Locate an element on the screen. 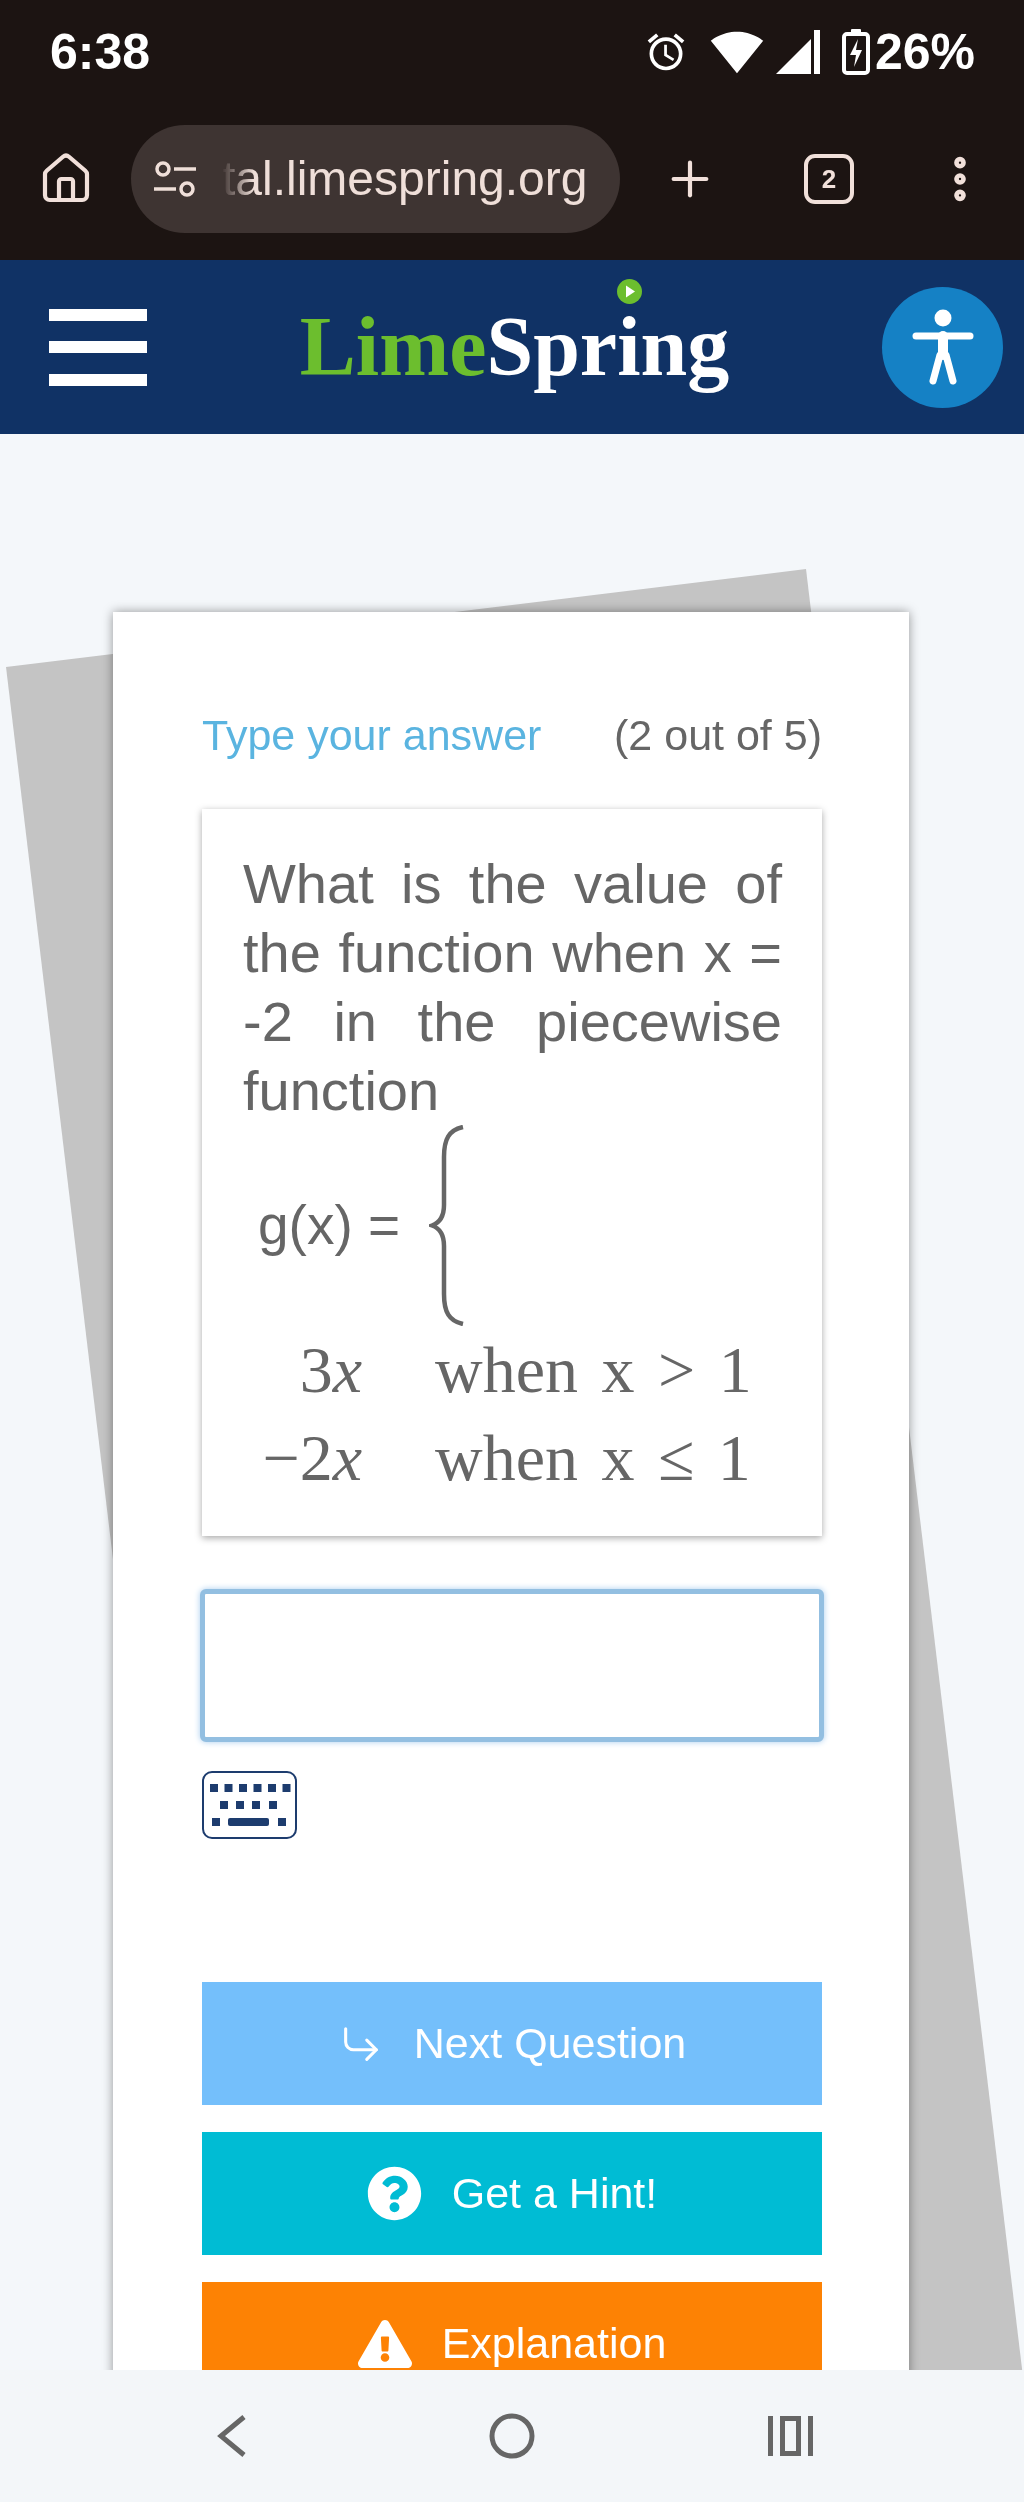 The width and height of the screenshot is (1024, 2502). tab-count-button: 2 is located at coordinates (829, 179).